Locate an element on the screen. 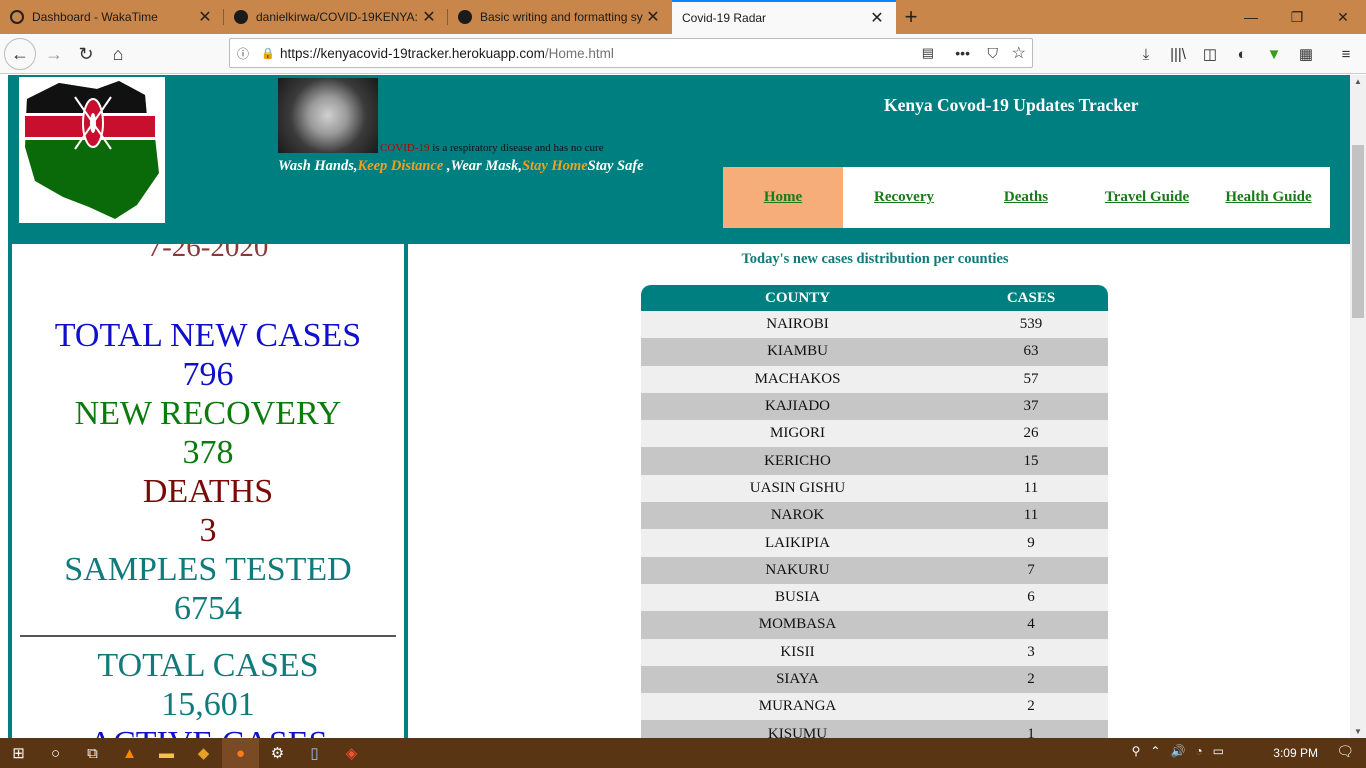  bookmark-star-icon: ☆ is located at coordinates (1019, 53).